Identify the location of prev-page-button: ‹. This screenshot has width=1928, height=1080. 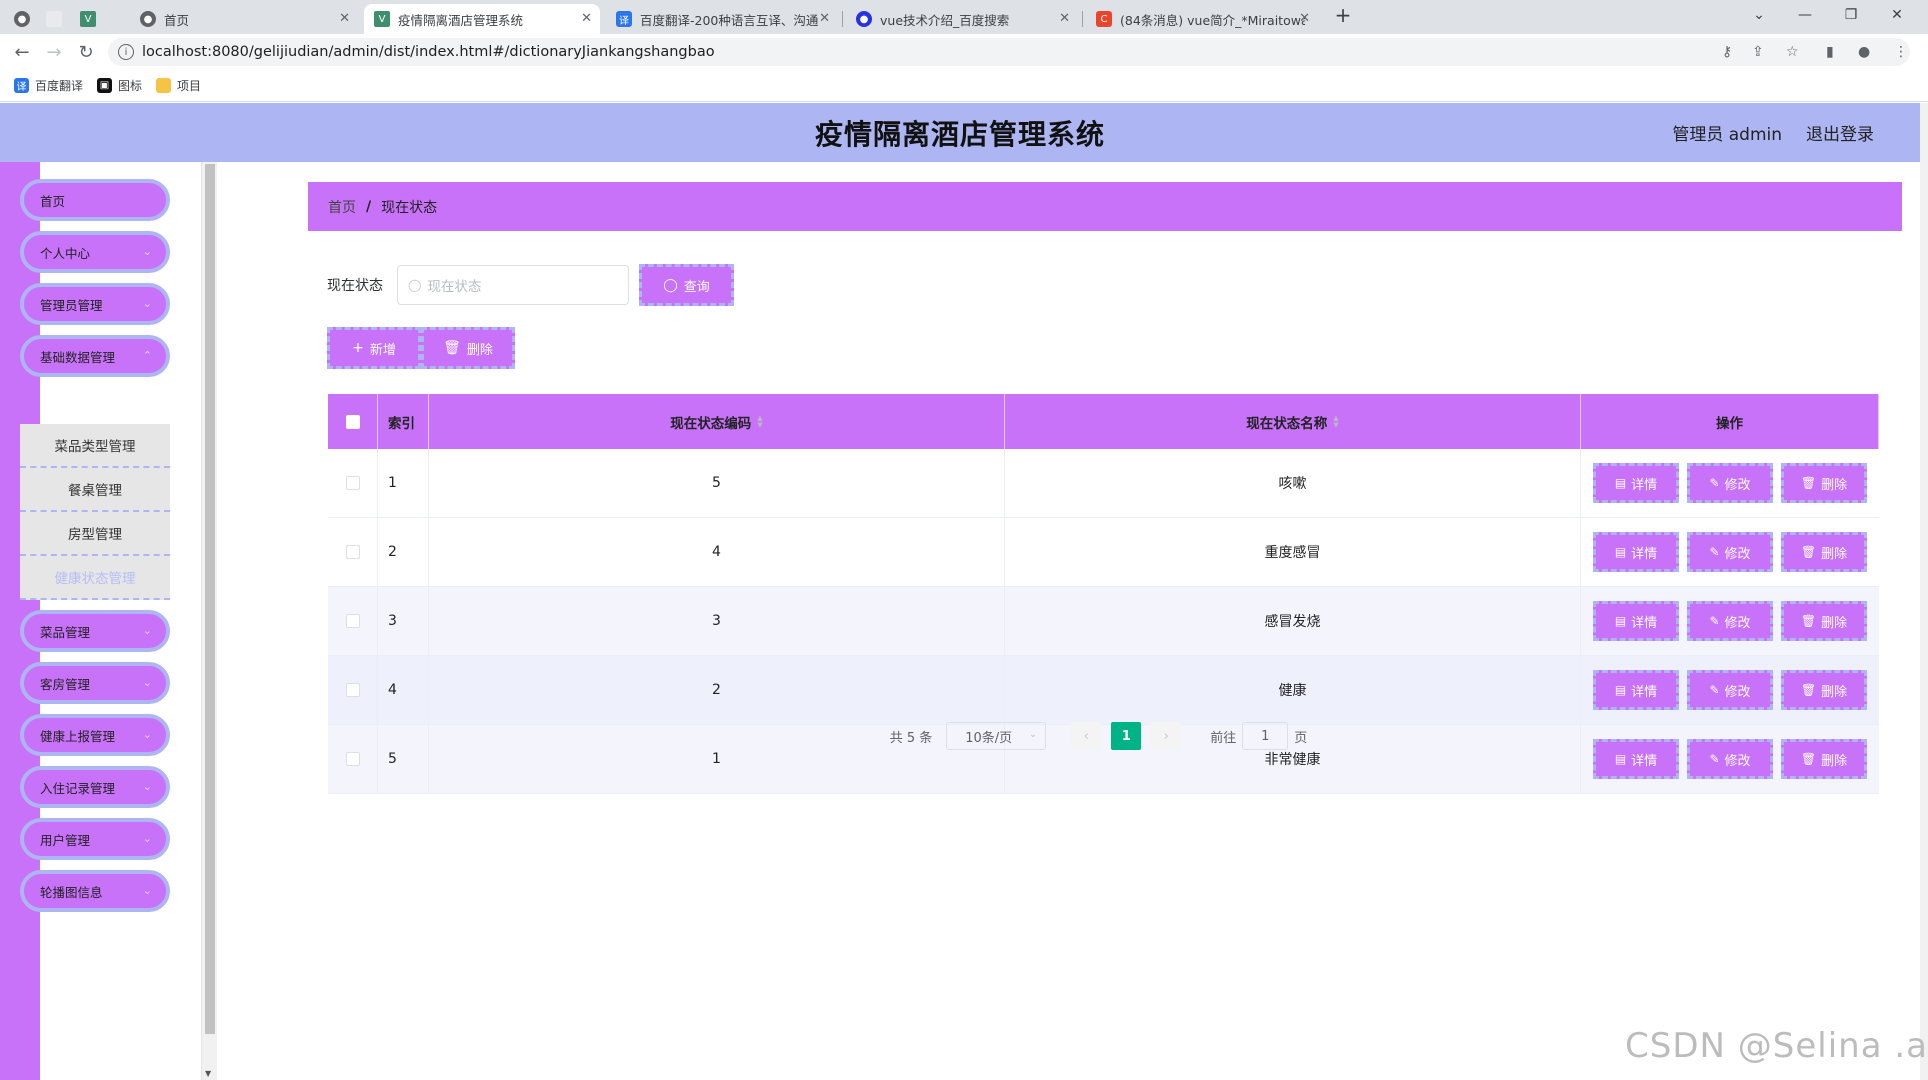
(1086, 736).